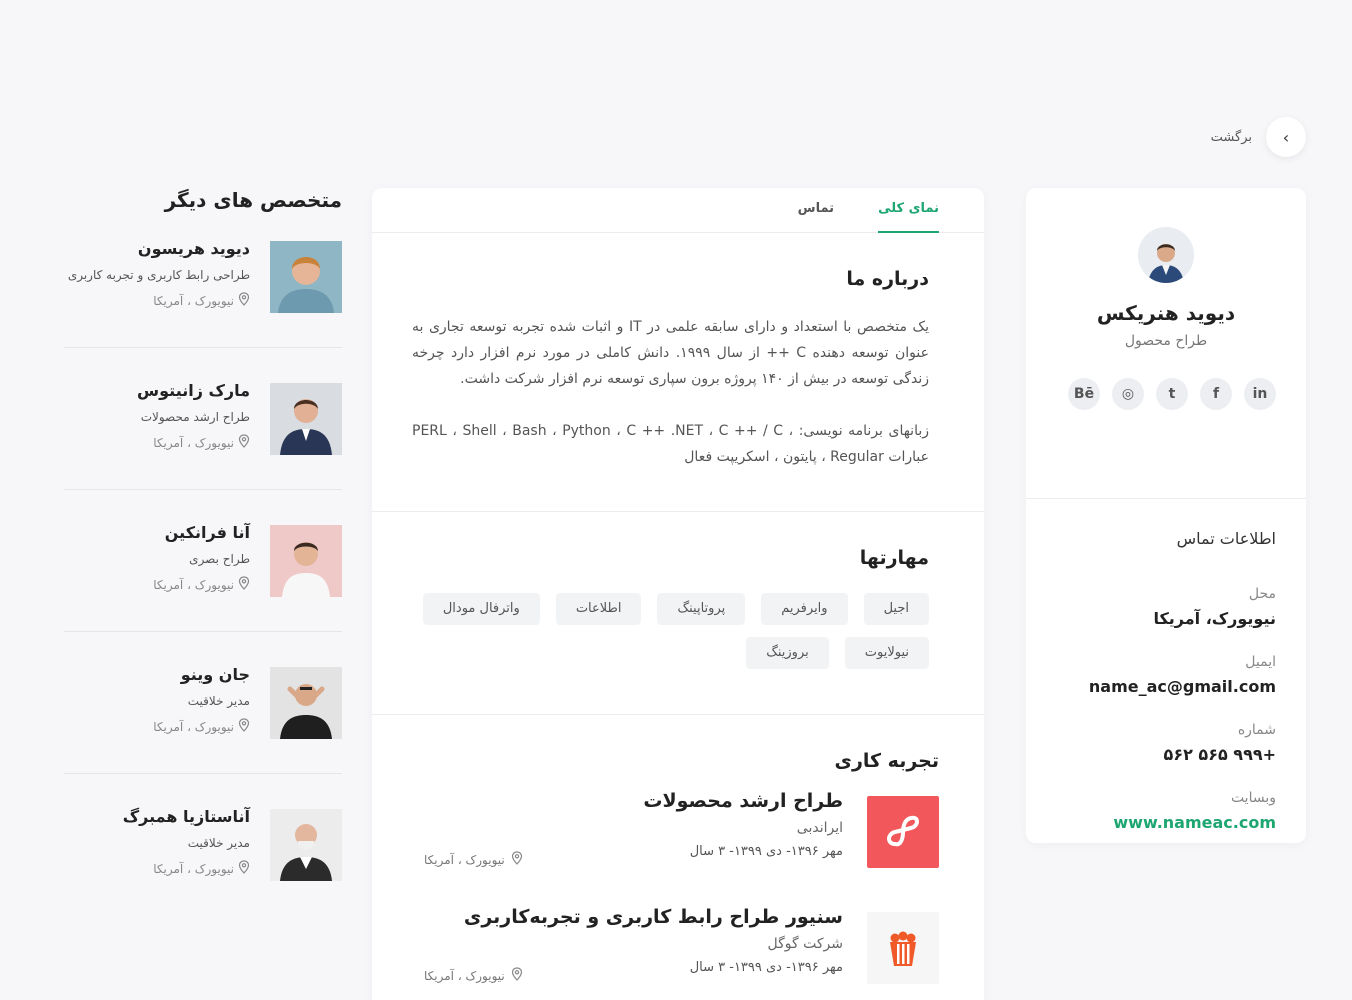  What do you see at coordinates (1256, 730) in the screenshot?
I see `phone-label: شماره` at bounding box center [1256, 730].